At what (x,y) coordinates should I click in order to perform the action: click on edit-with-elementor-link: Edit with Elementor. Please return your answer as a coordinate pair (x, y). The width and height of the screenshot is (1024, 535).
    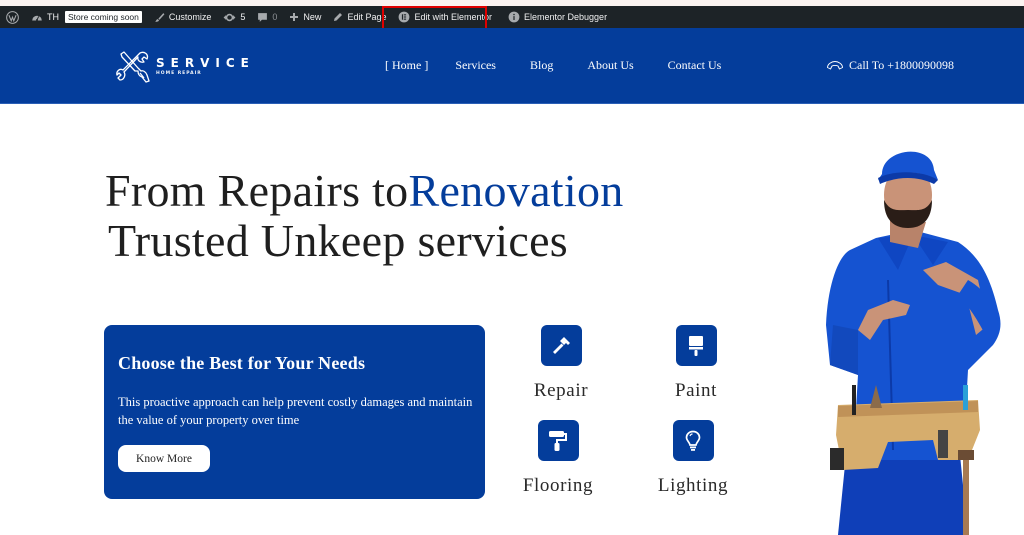
    Looking at the image, I should click on (445, 17).